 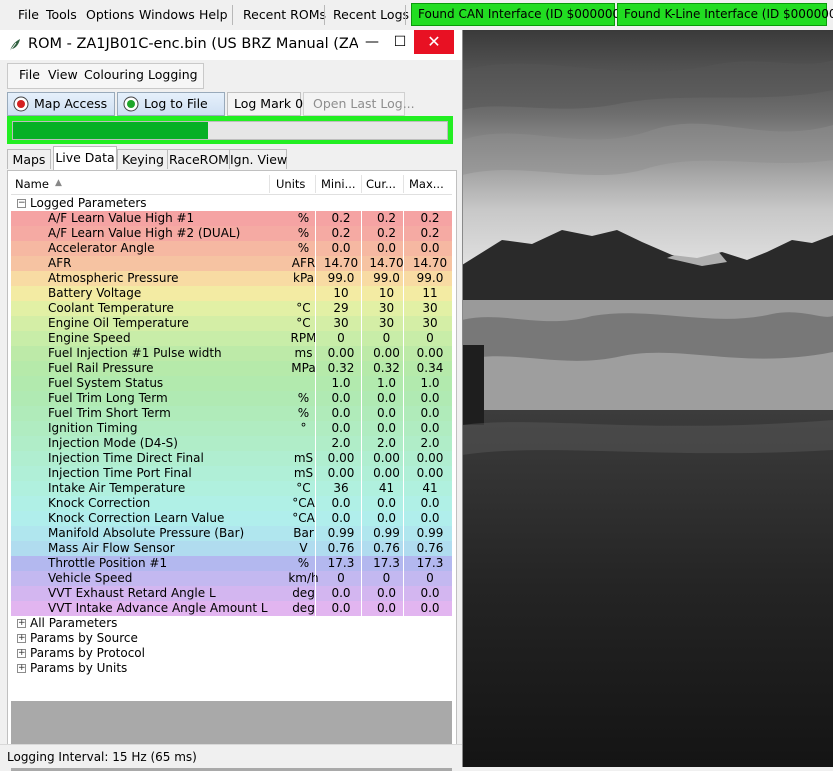 What do you see at coordinates (28, 15) in the screenshot?
I see `menu-file: File` at bounding box center [28, 15].